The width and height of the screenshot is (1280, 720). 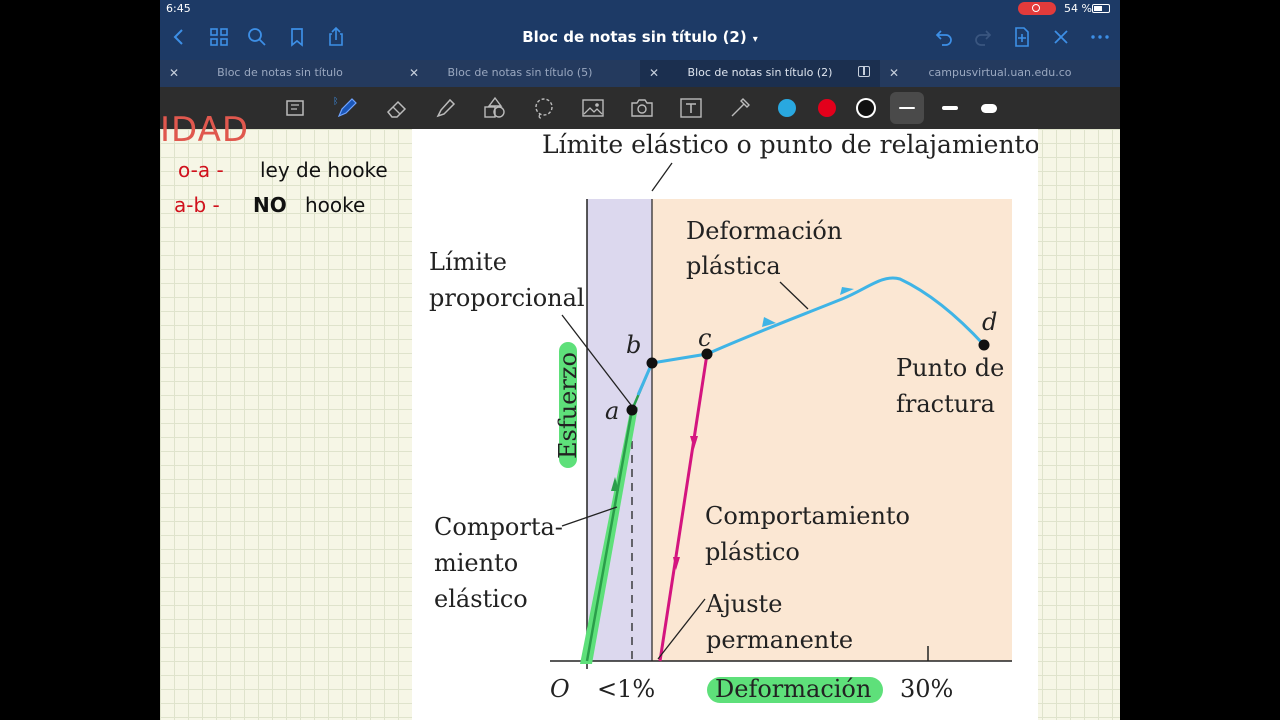 I want to click on point-a-label: a, so click(x=612, y=411).